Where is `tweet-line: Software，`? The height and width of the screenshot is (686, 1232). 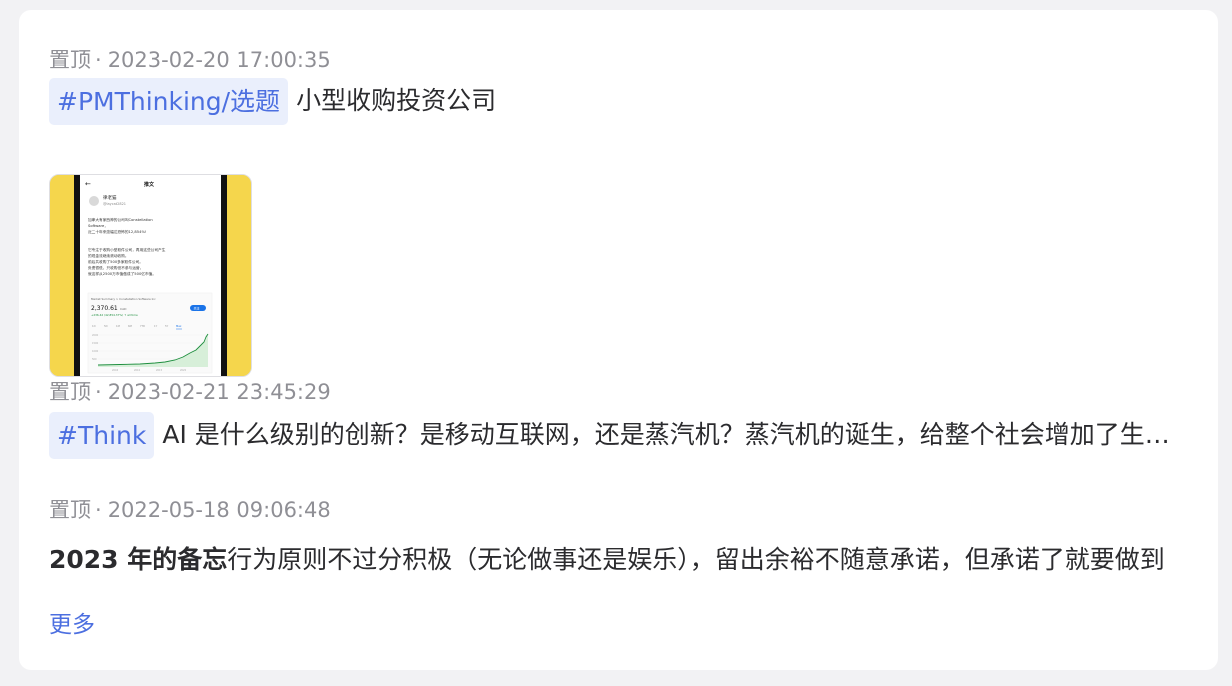
tweet-line: Software， is located at coordinates (98, 226).